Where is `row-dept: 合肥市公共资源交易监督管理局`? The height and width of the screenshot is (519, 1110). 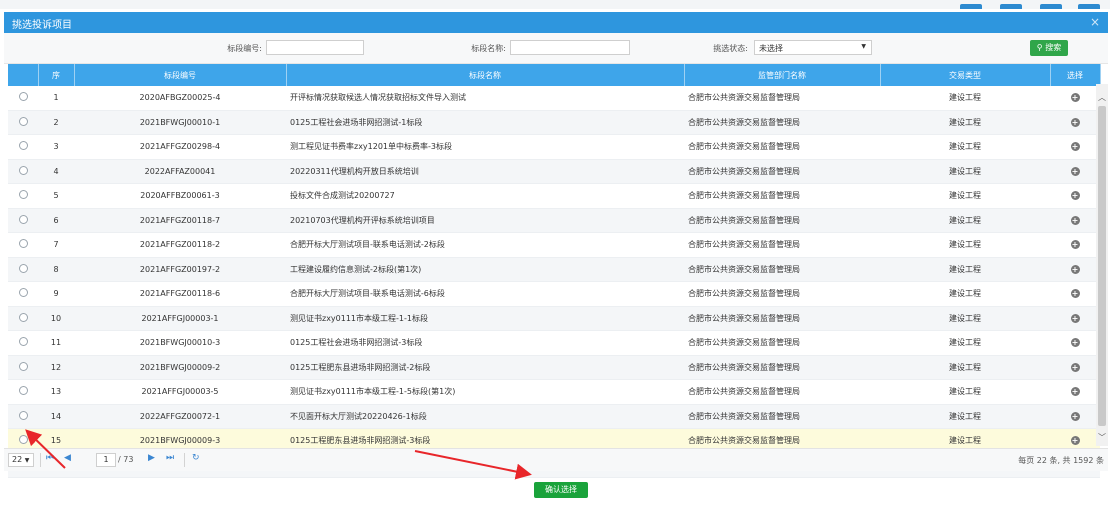 row-dept: 合肥市公共资源交易监督管理局 is located at coordinates (782, 392).